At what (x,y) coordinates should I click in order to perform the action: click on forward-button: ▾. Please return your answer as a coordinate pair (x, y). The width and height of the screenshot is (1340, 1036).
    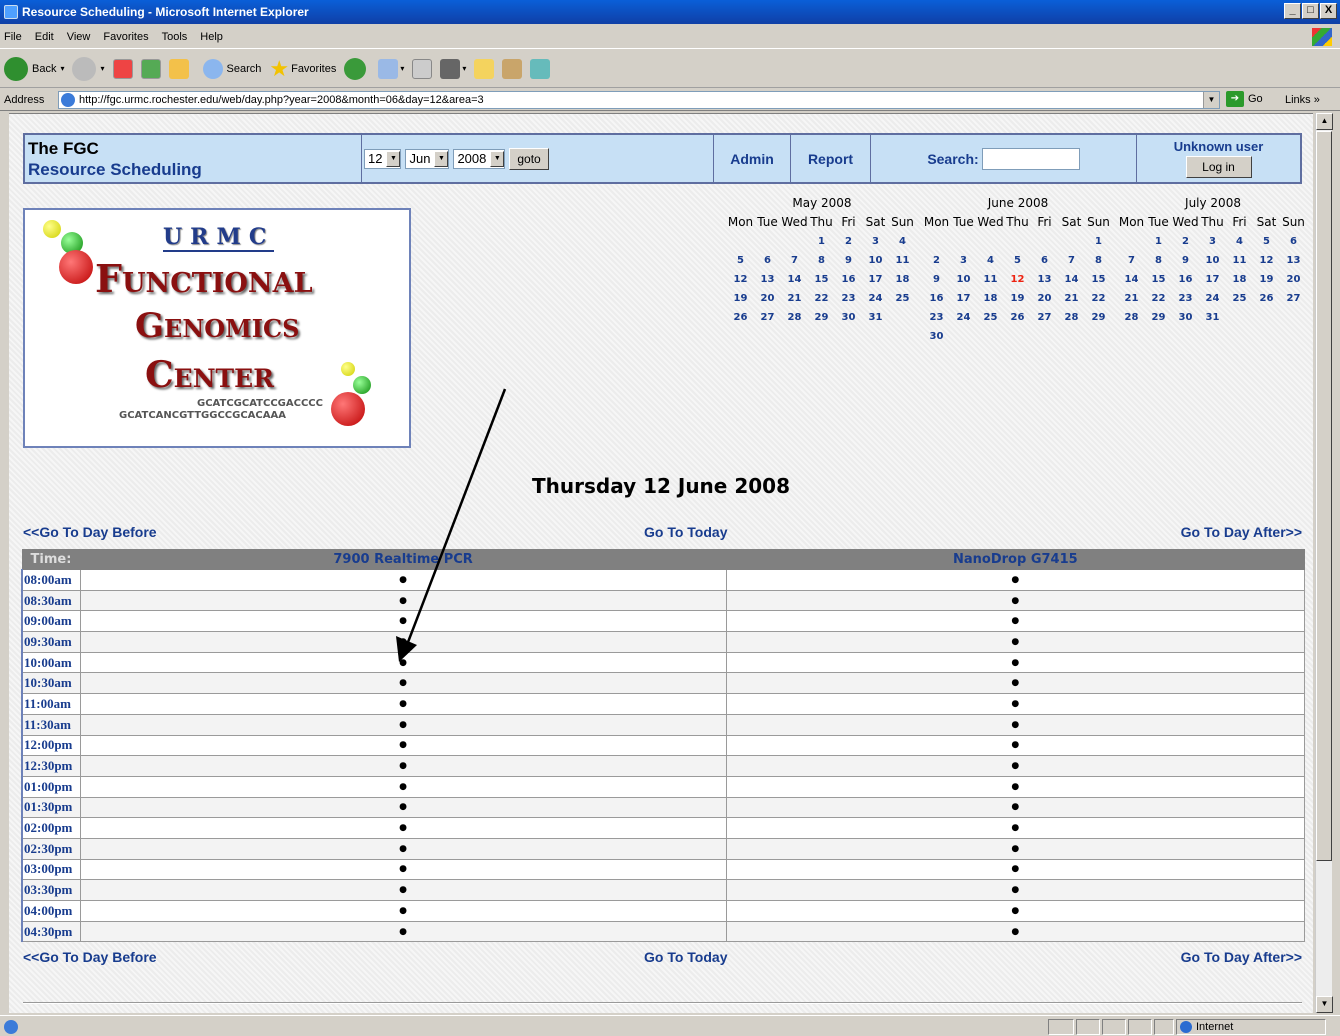
    Looking at the image, I should click on (88, 68).